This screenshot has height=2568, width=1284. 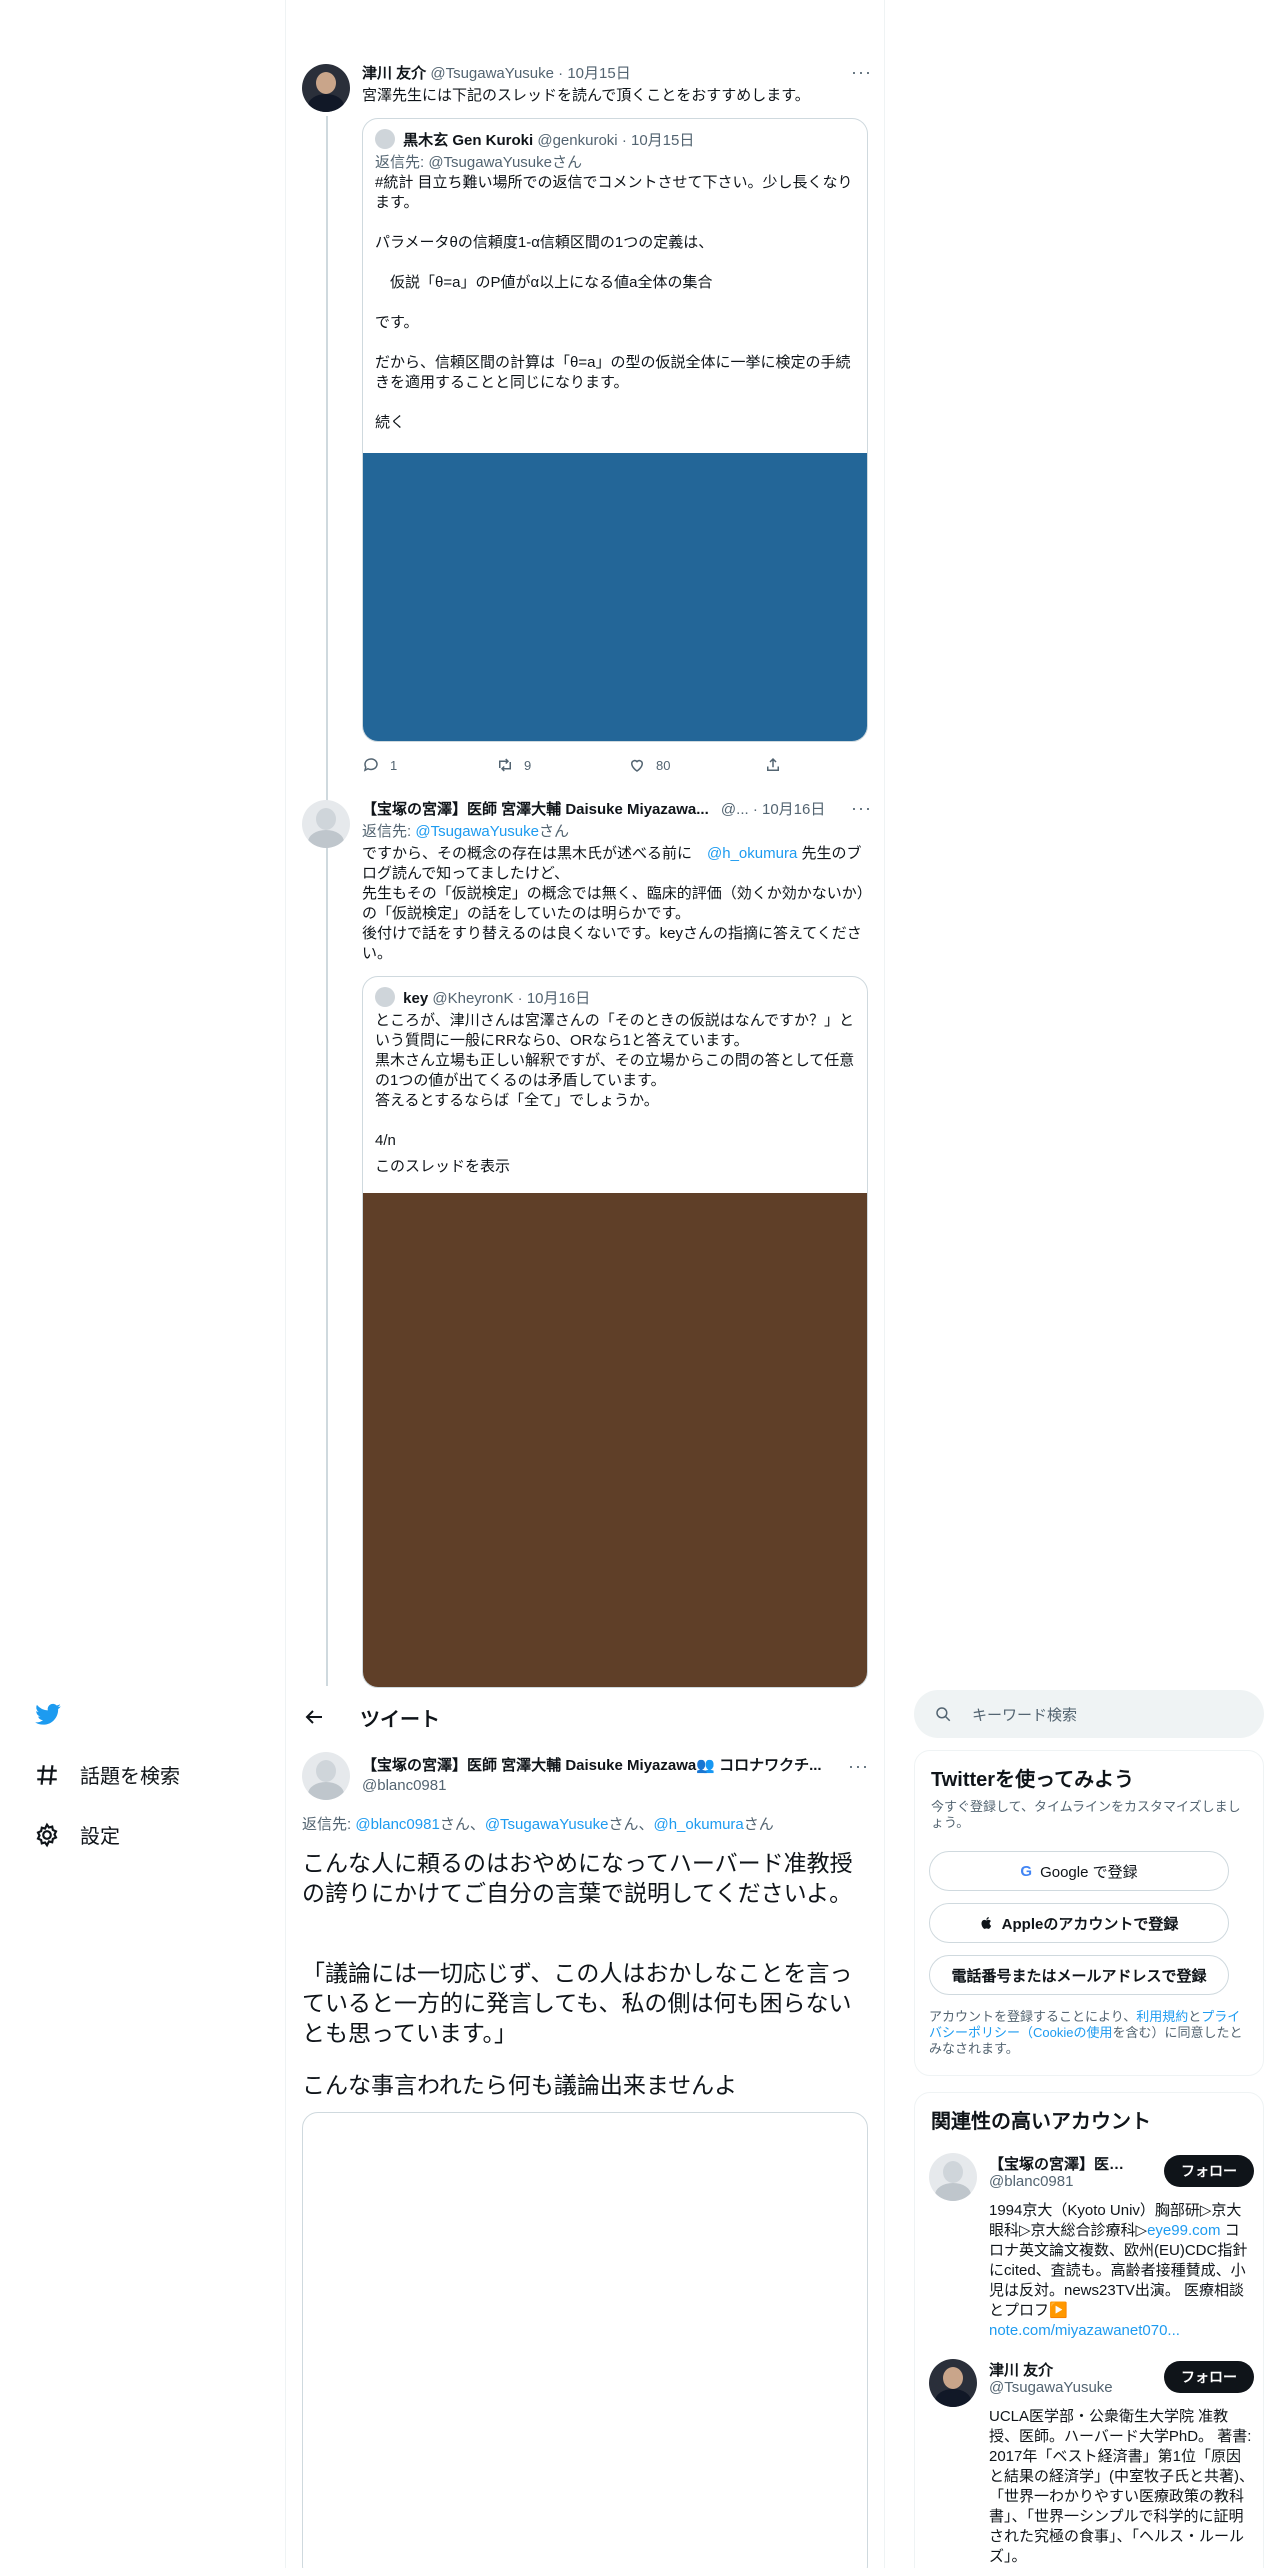 I want to click on apple-signup-button: Appleのアカウントで登録, so click(x=1079, y=1923).